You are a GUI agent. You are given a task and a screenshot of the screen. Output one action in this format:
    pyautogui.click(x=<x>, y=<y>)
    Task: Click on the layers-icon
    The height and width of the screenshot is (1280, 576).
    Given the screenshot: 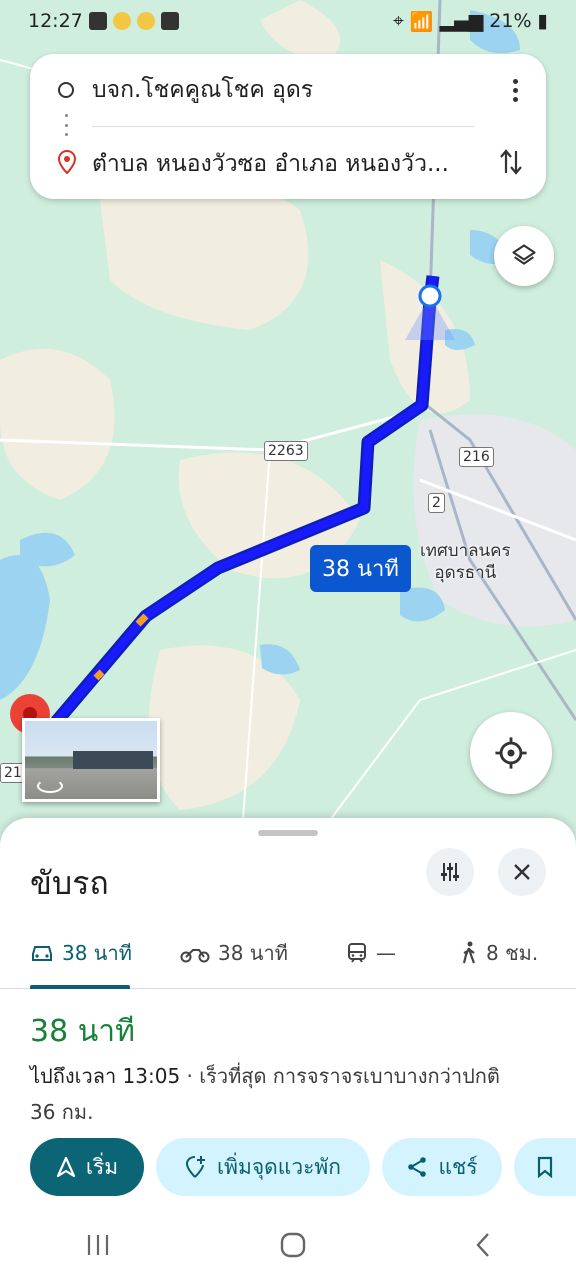 What is the action you would take?
    pyautogui.click(x=524, y=254)
    